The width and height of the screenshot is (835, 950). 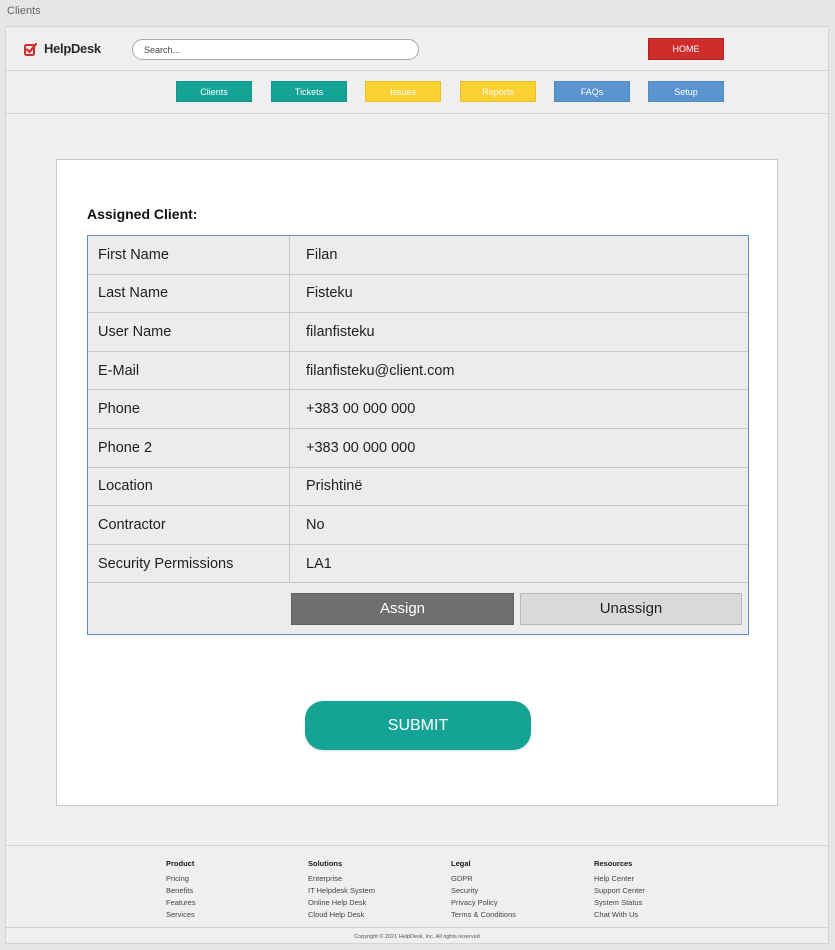 I want to click on nav-reports-button: Reports, so click(x=498, y=91).